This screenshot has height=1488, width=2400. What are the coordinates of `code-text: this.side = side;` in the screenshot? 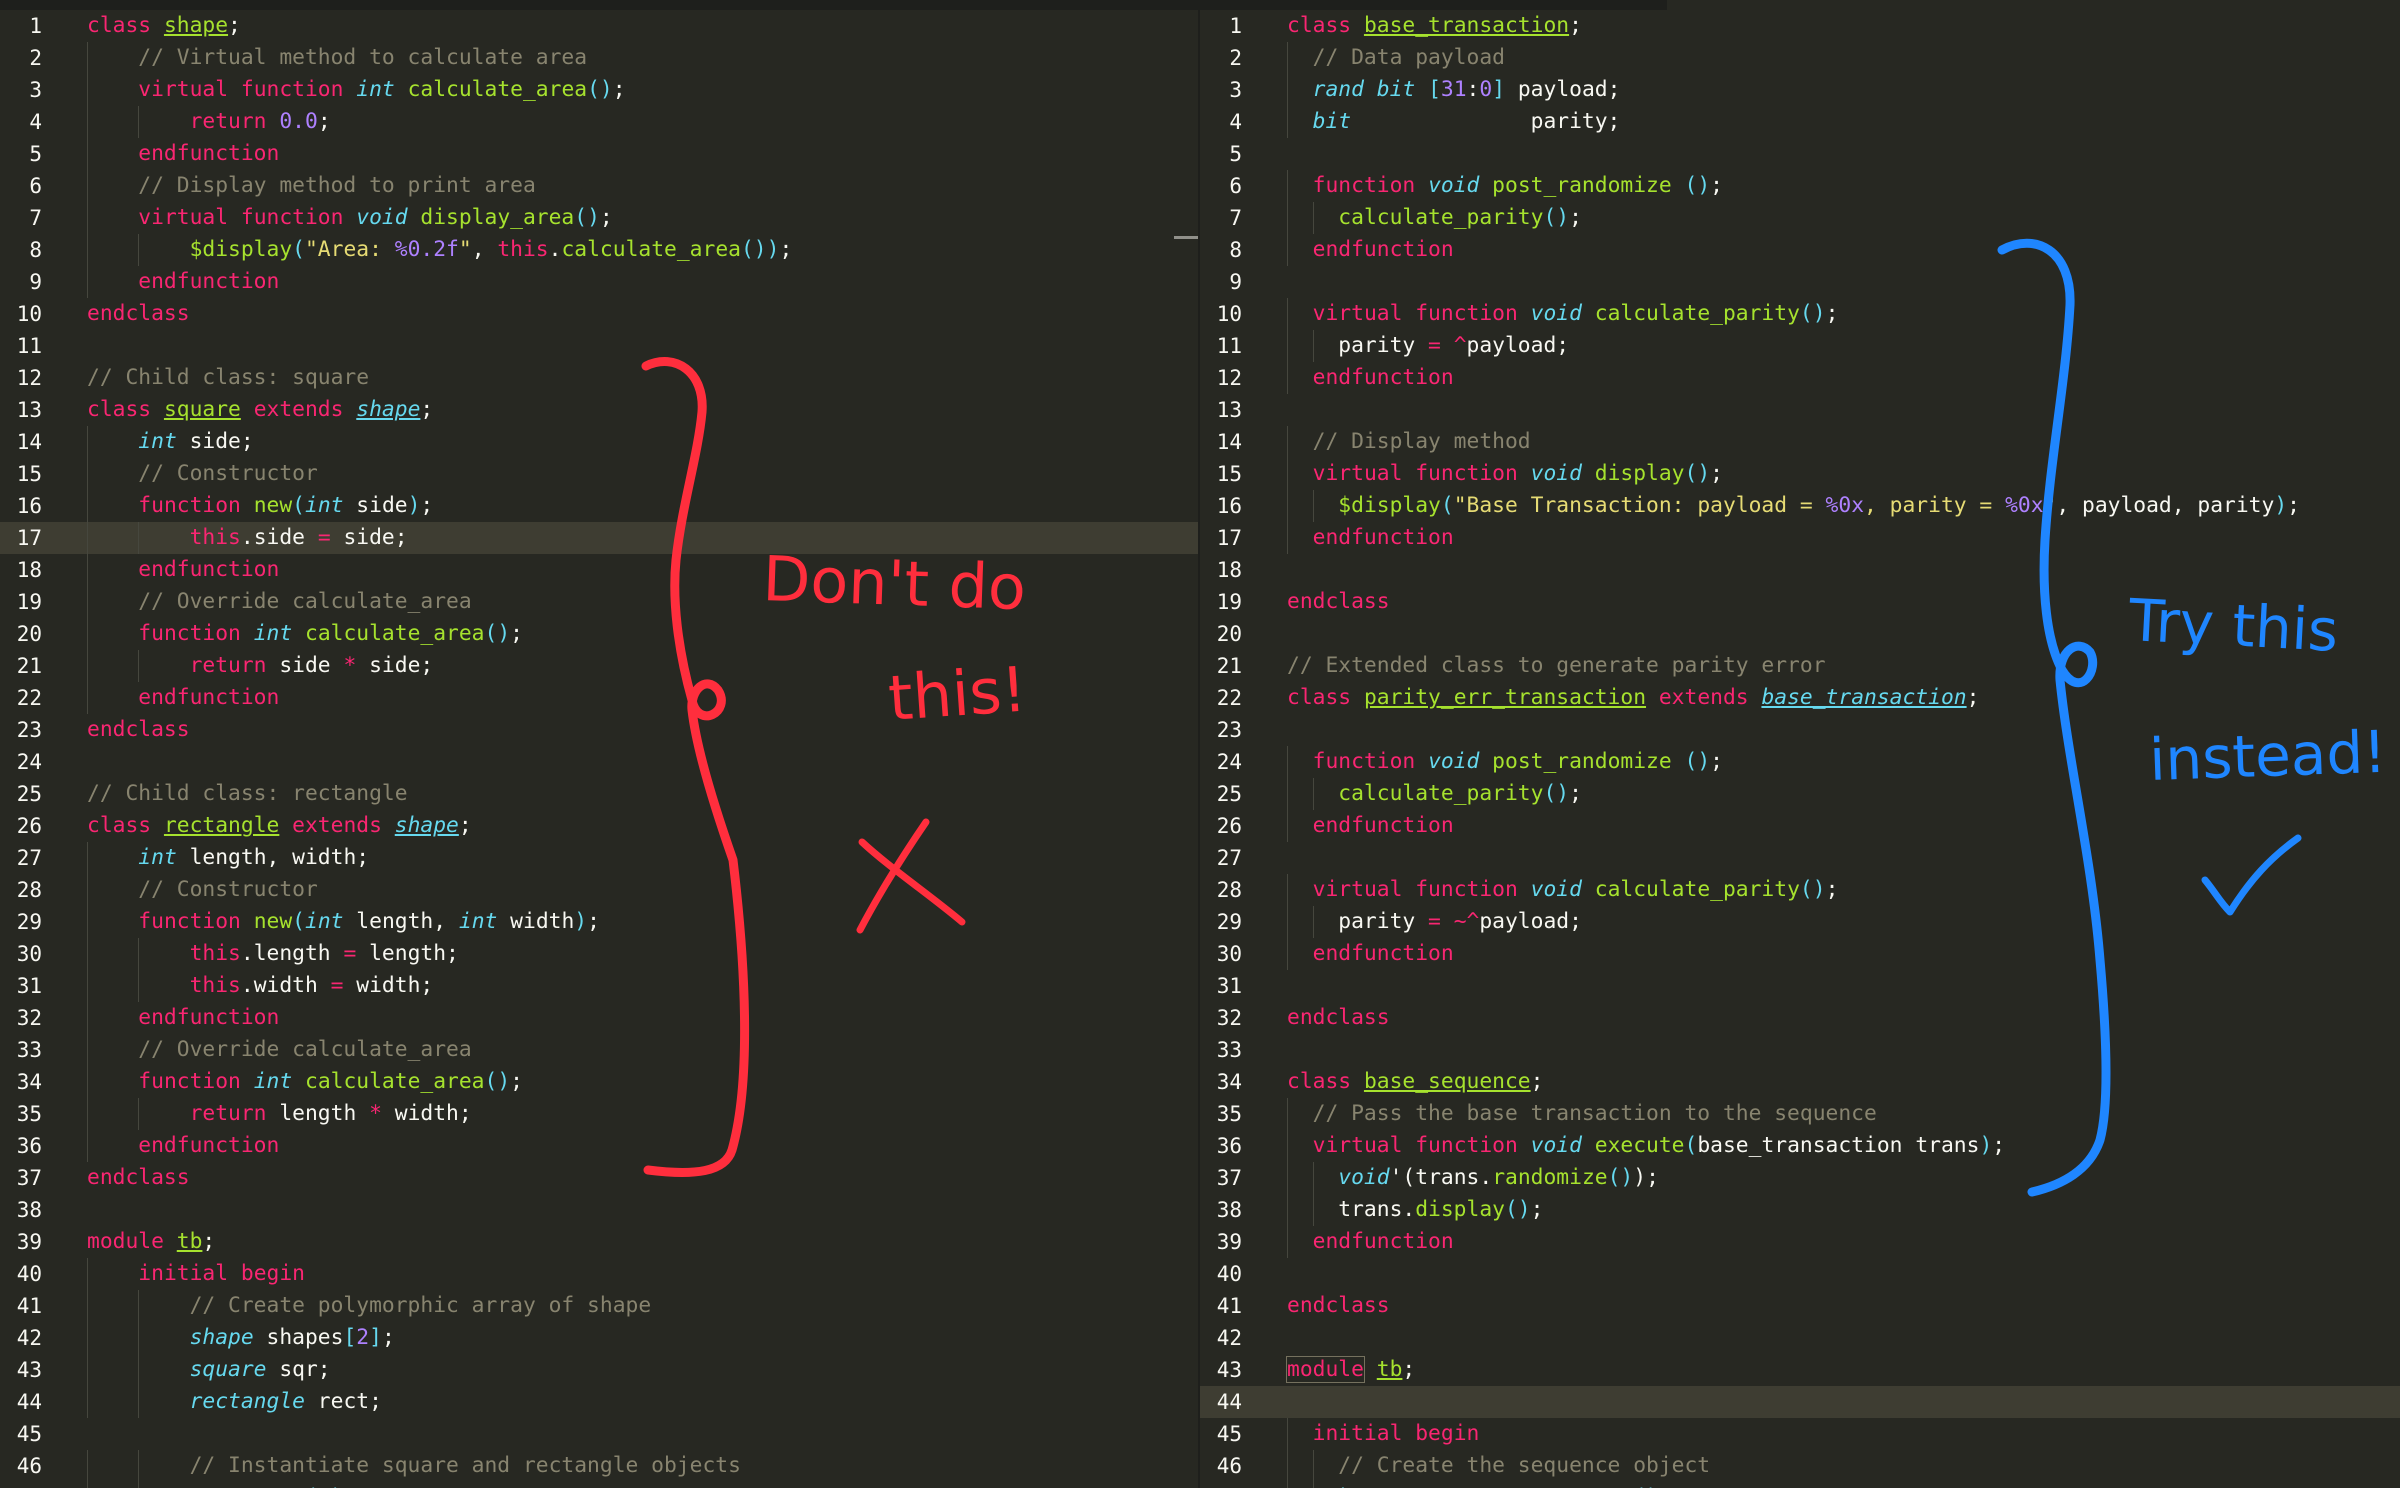 It's located at (642, 538).